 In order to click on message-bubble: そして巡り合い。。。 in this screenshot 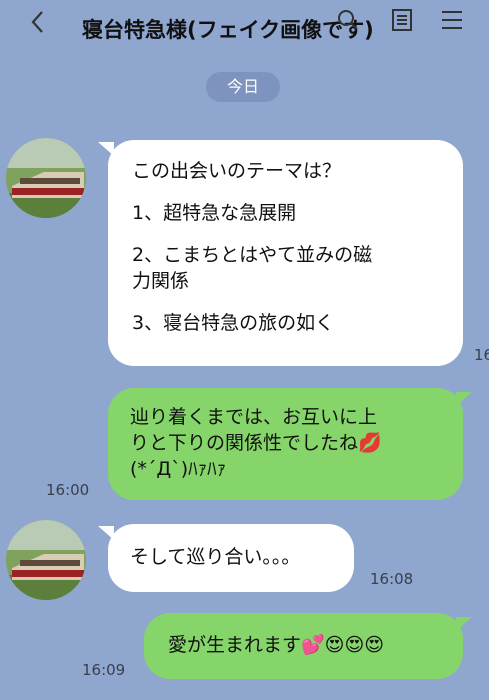, I will do `click(231, 558)`.